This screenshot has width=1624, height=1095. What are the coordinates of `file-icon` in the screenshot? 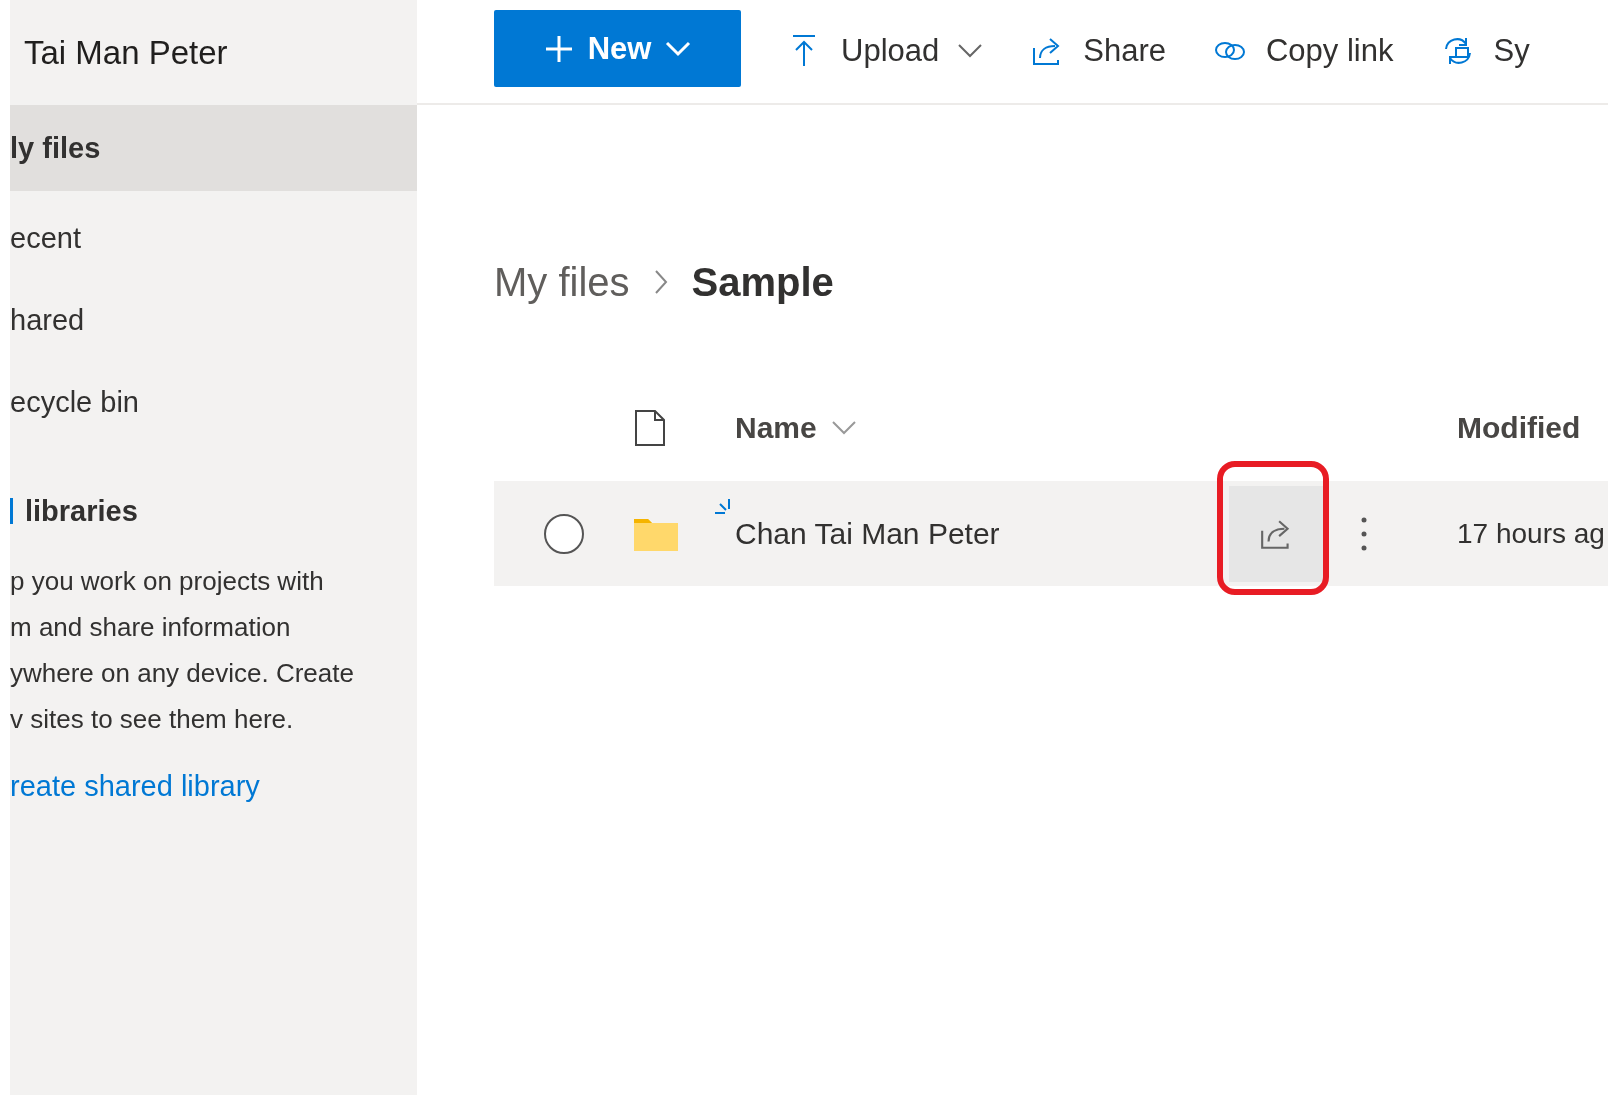 It's located at (650, 428).